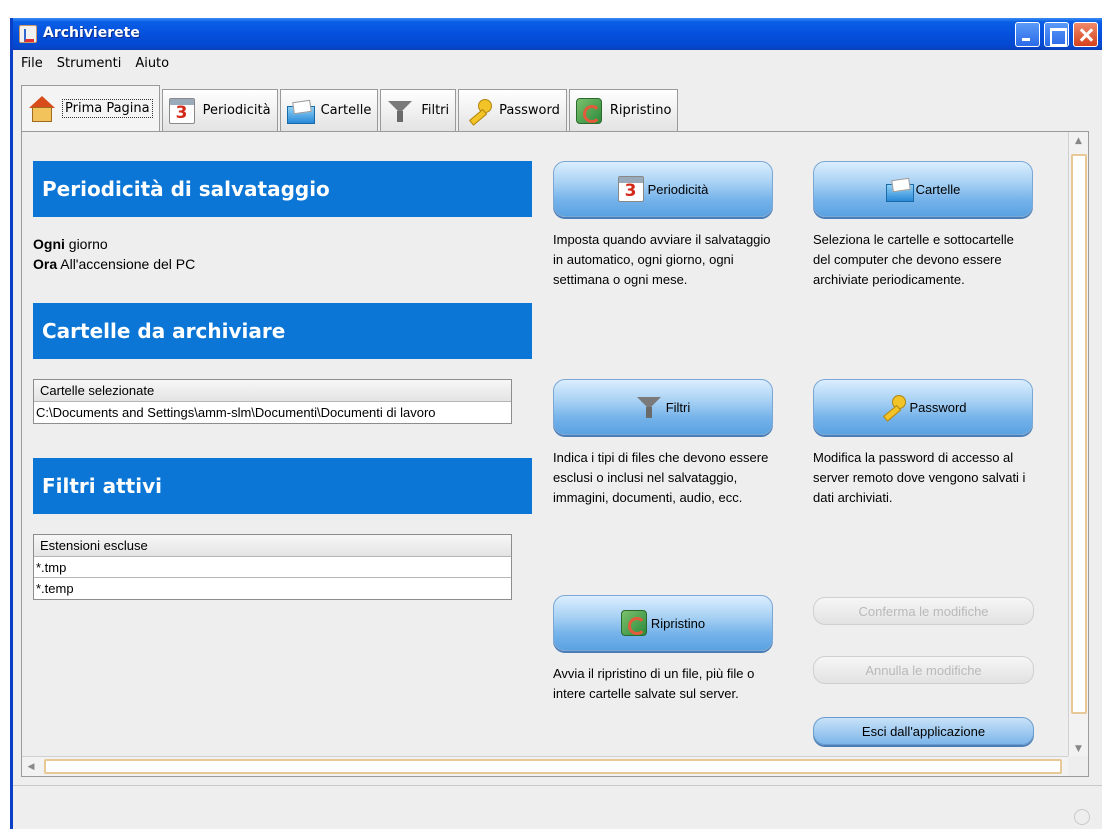 This screenshot has width=1102, height=829. I want to click on periodicity-section-header: Periodicità di salvataggio, so click(282, 189).